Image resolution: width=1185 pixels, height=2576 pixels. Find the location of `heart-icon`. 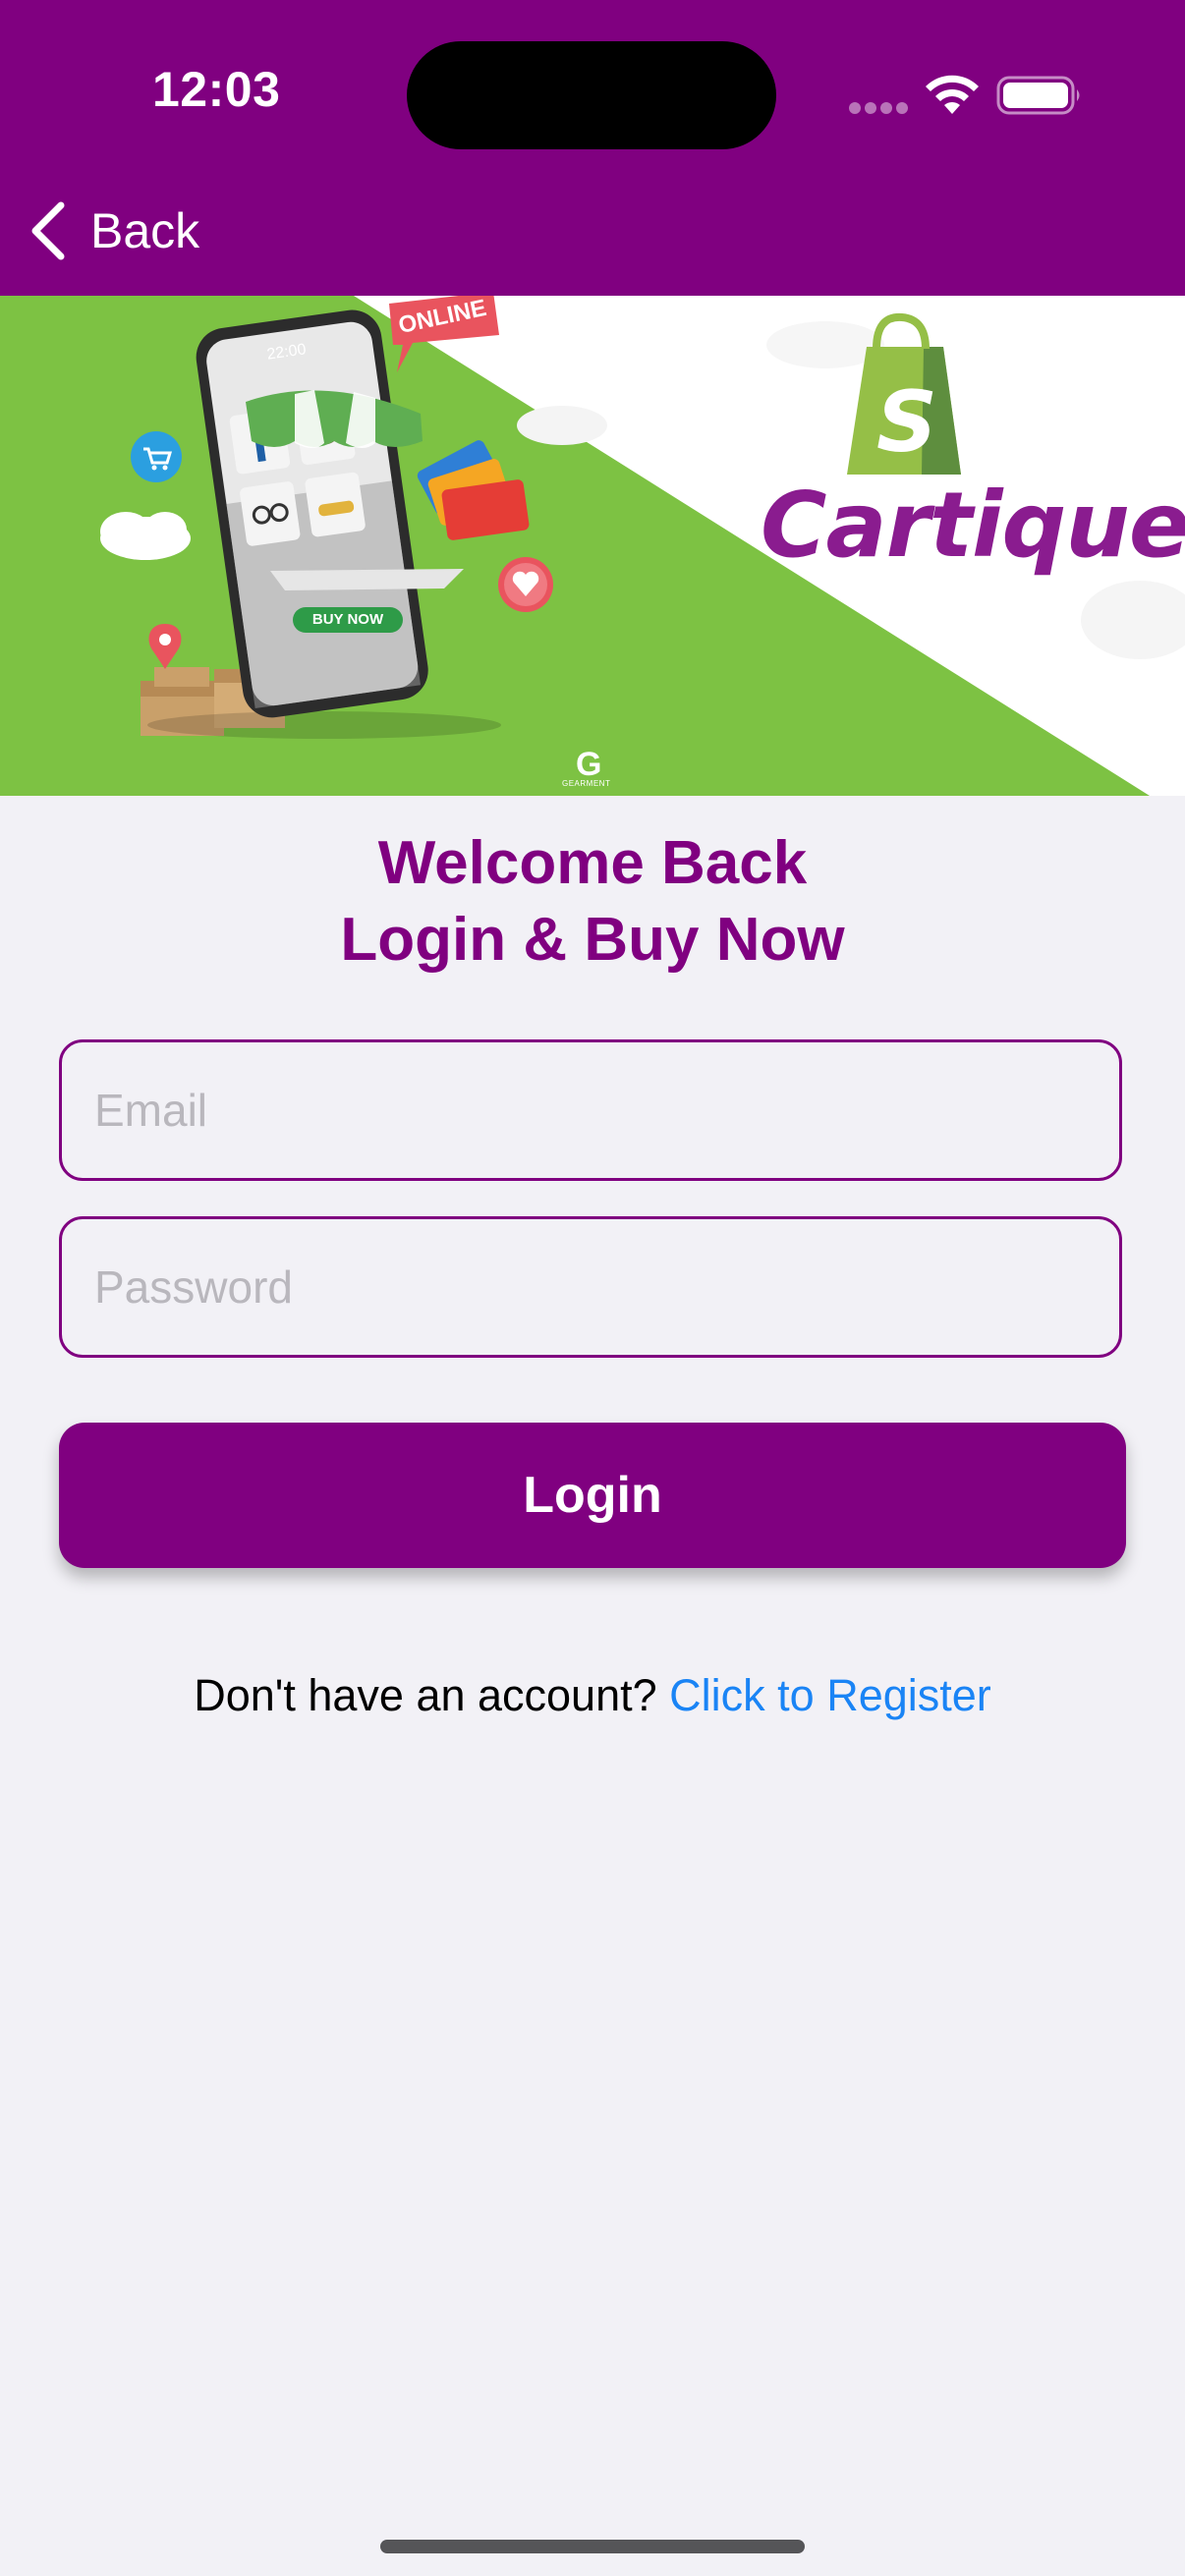

heart-icon is located at coordinates (526, 584).